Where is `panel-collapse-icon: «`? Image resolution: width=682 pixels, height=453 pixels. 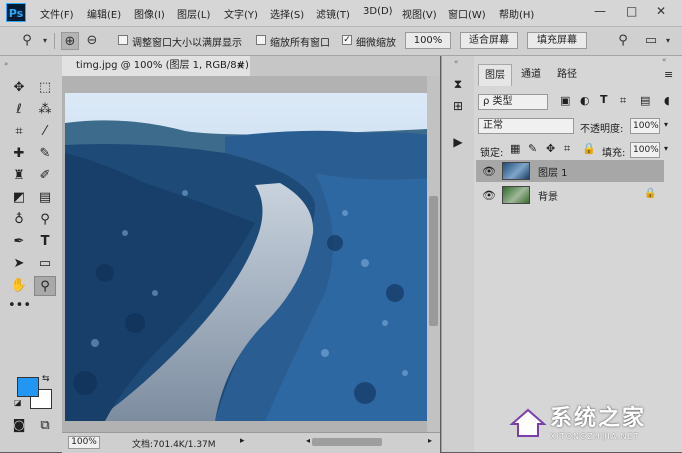
panel-collapse-icon: « is located at coordinates (664, 60).